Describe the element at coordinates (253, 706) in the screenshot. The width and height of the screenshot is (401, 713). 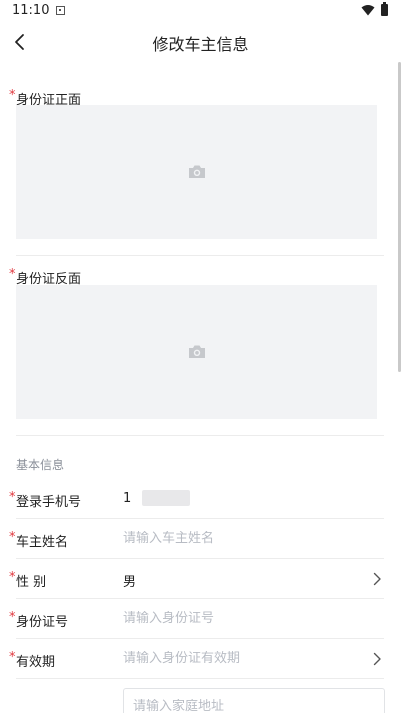
I see `address-input` at that location.